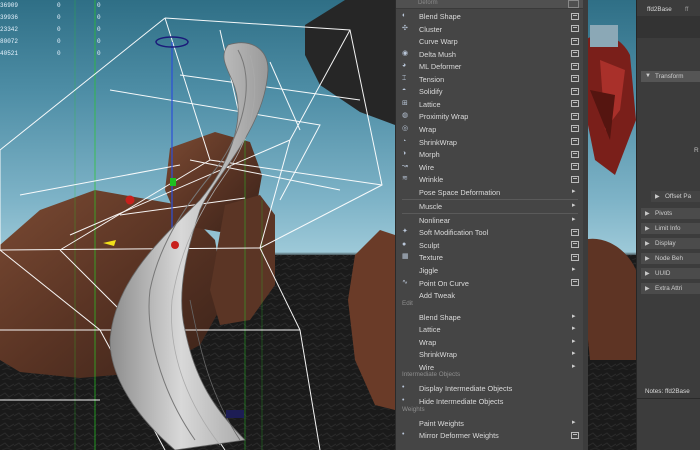 The height and width of the screenshot is (450, 700). I want to click on attr-section-label: Display, so click(665, 243).